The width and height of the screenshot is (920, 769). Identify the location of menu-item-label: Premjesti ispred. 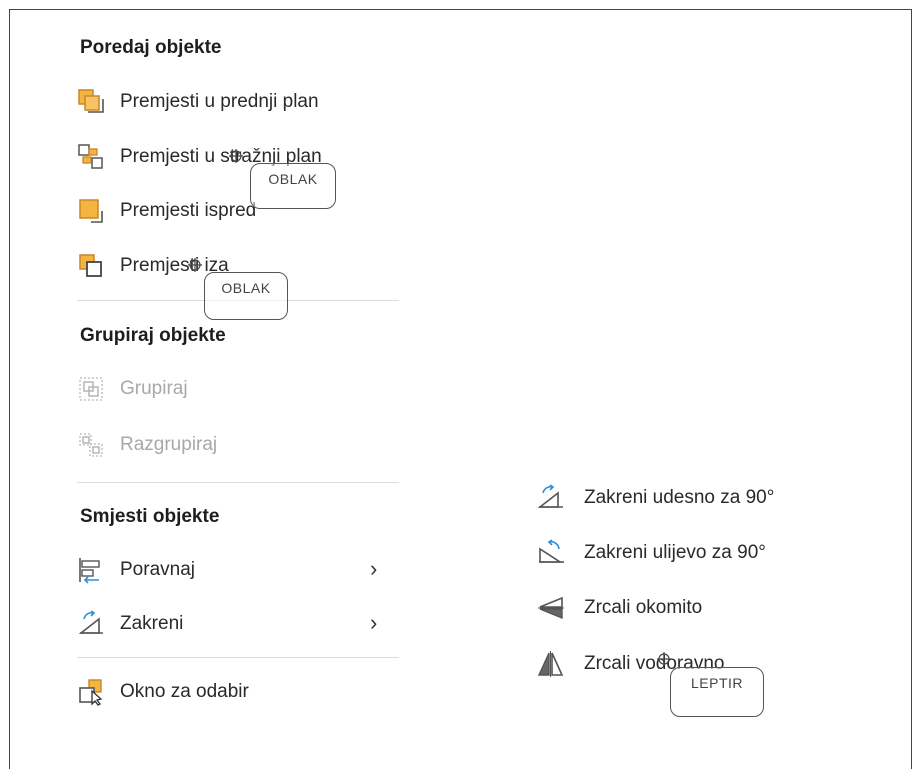
(188, 210).